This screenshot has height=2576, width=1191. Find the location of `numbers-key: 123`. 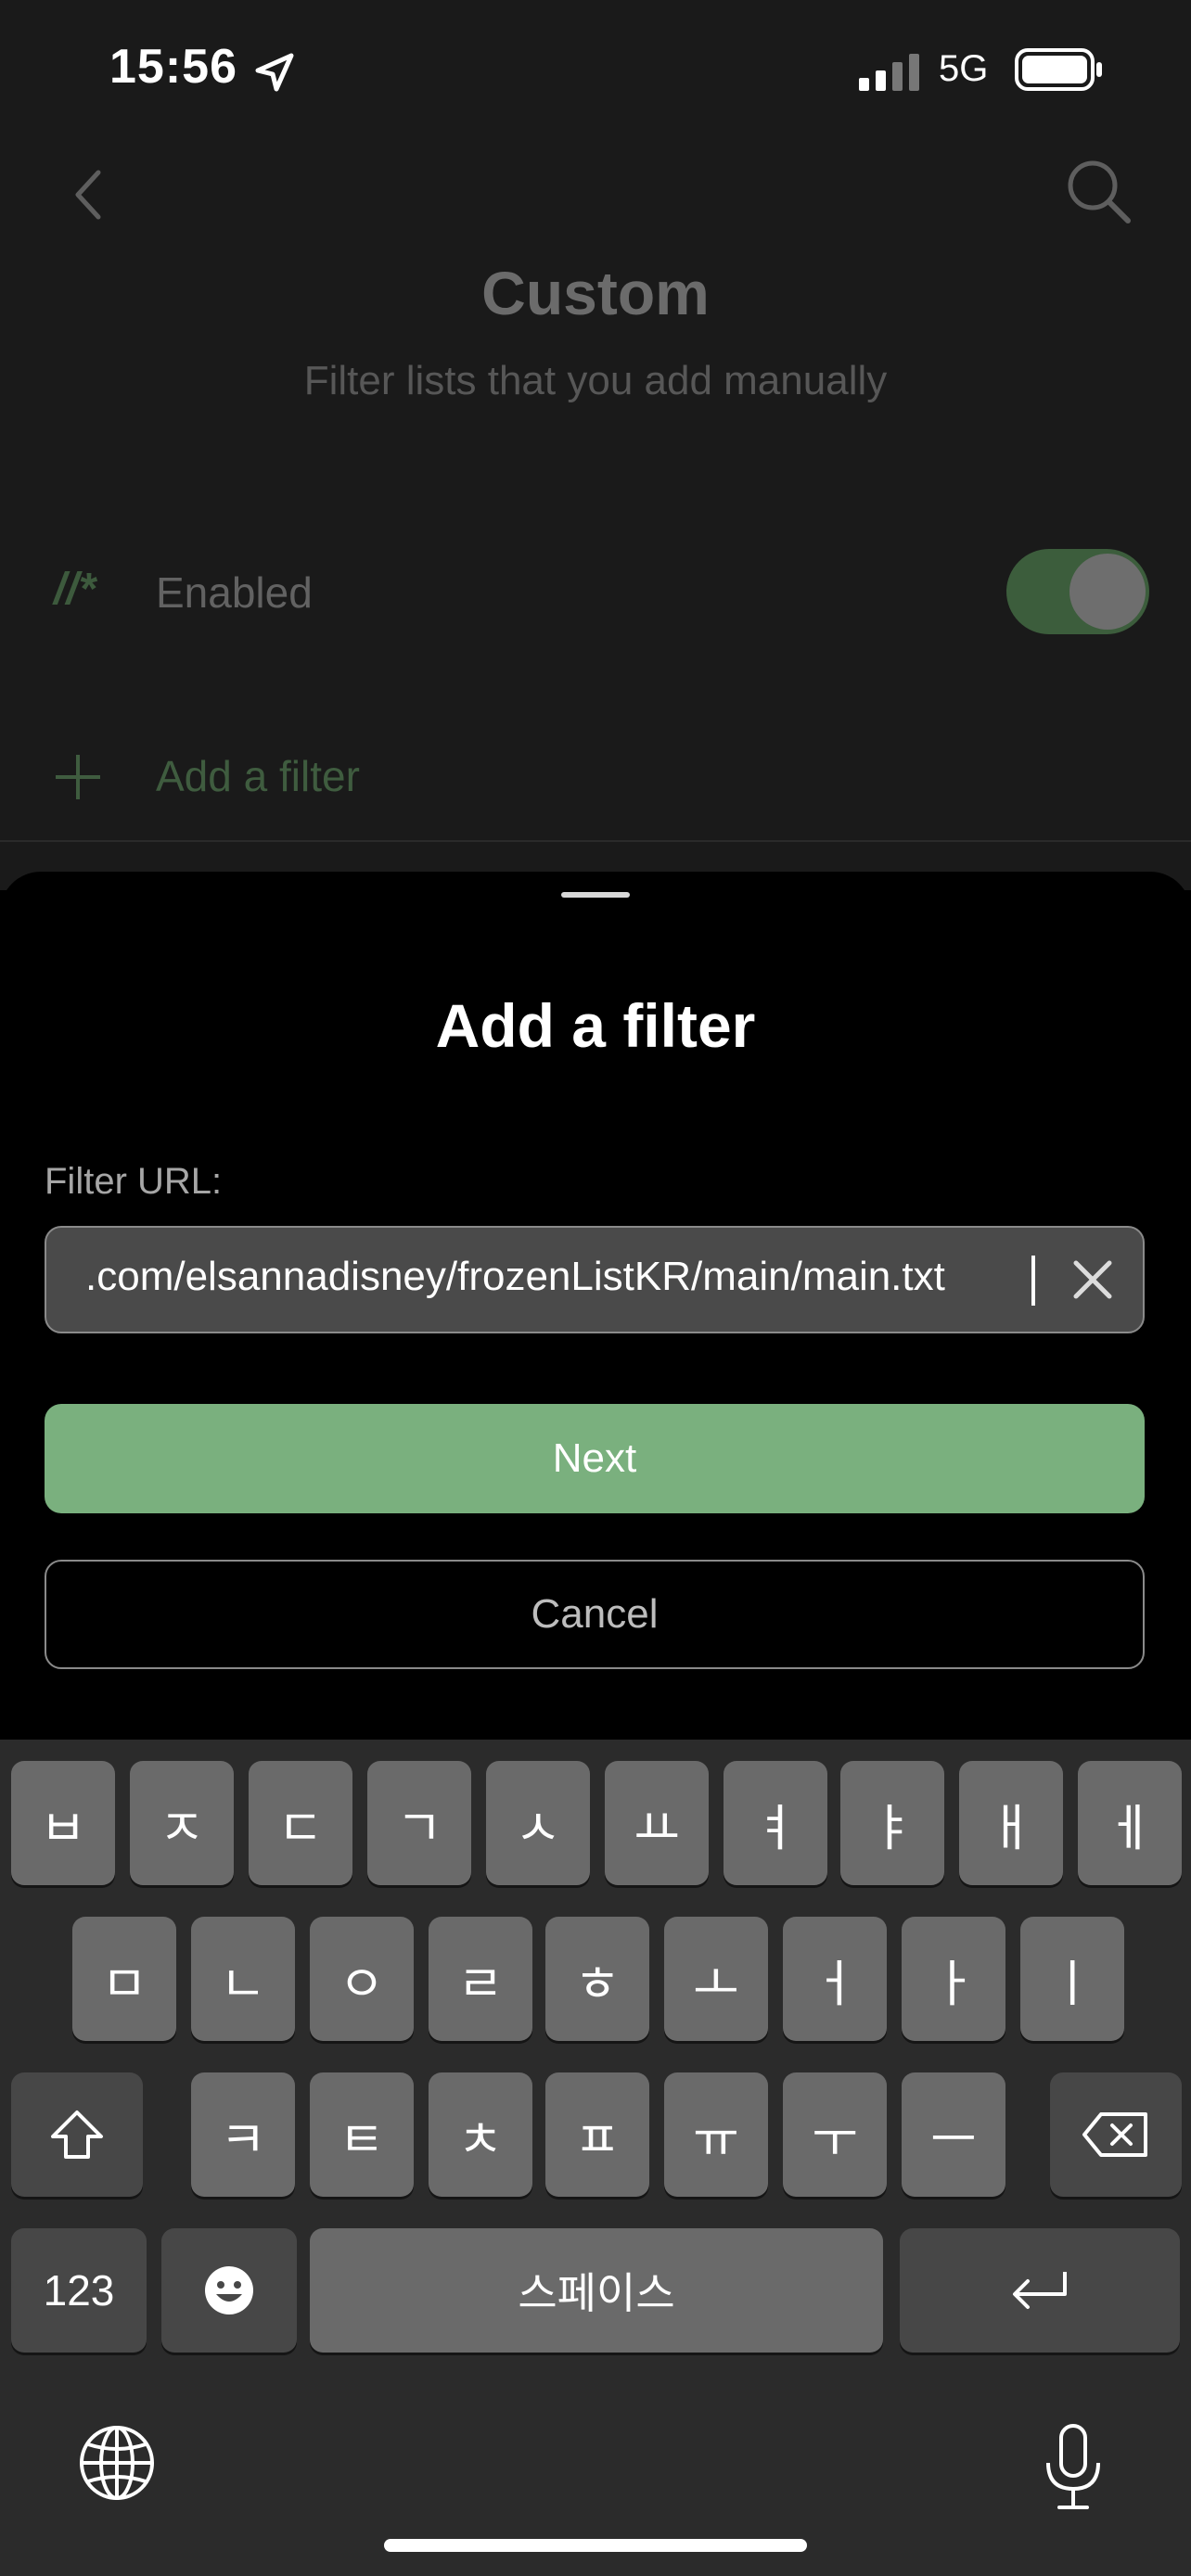

numbers-key: 123 is located at coordinates (79, 2290).